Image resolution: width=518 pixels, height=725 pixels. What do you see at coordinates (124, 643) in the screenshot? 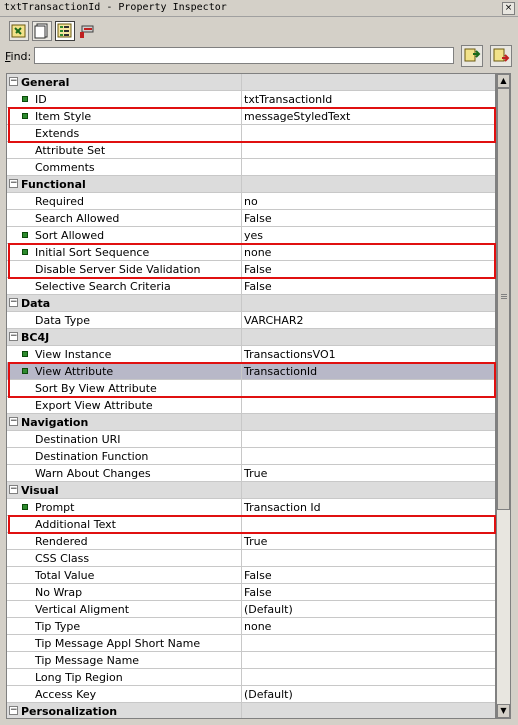
I see `property-name-cell: Tip Message Appl Short Name` at bounding box center [124, 643].